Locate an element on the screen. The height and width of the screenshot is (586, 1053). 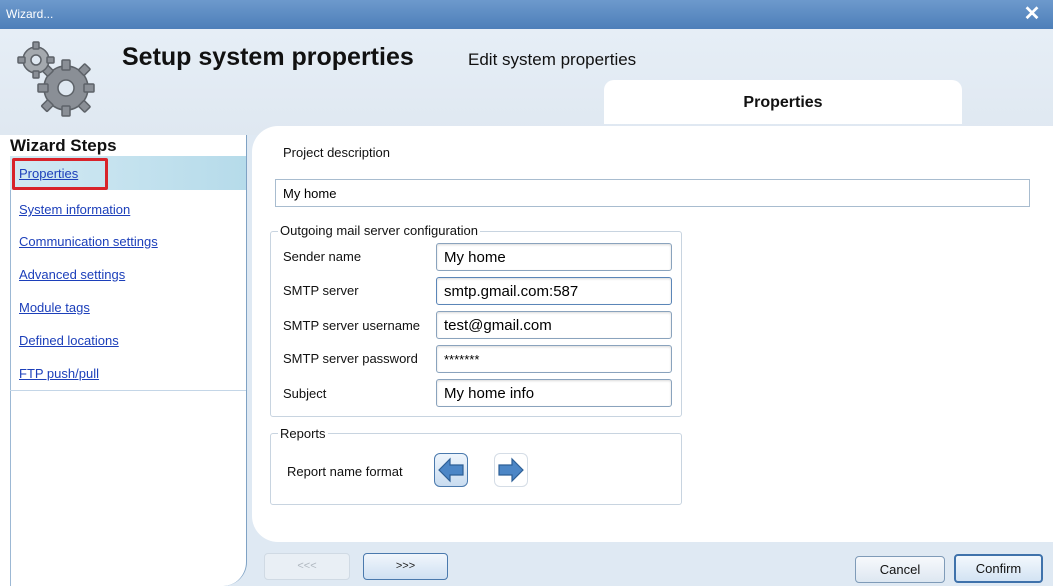
back-button: <<< is located at coordinates (307, 566).